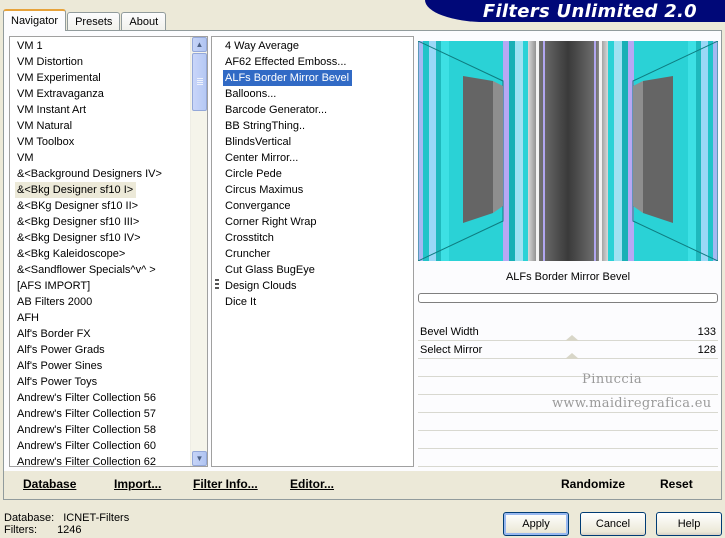  What do you see at coordinates (88, 238) in the screenshot?
I see `category-item: &<Bkg Designer sf10 IV>` at bounding box center [88, 238].